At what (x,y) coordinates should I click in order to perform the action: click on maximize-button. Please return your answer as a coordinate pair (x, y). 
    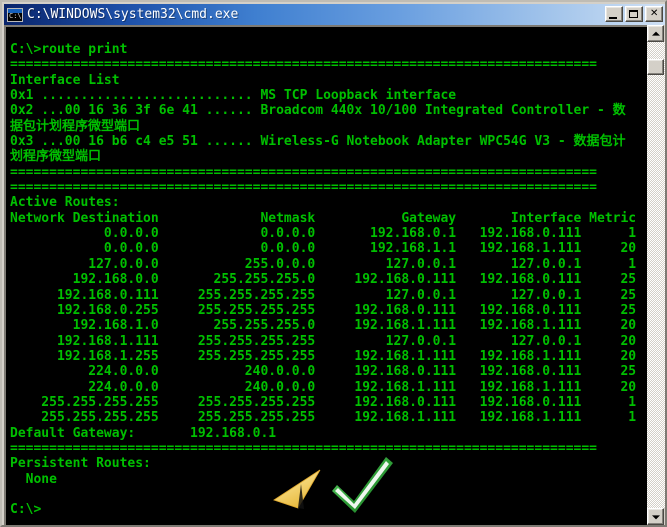
    Looking at the image, I should click on (634, 14).